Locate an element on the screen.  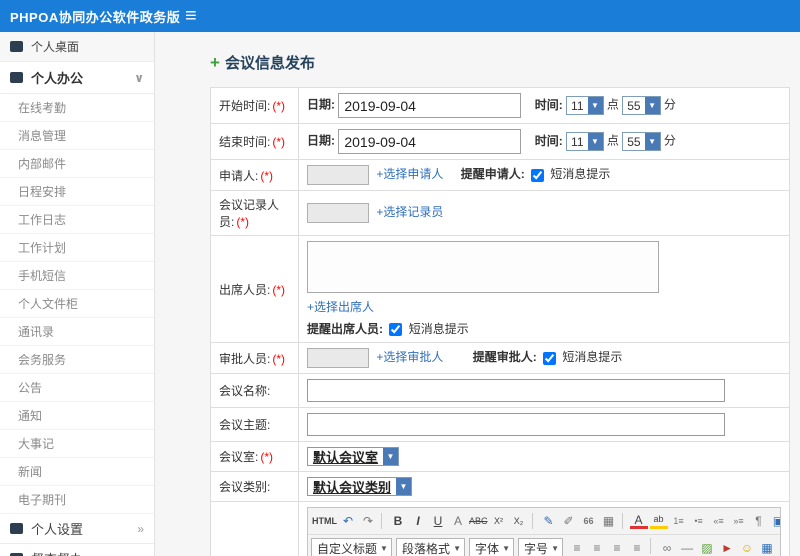
font-color-icon: A is located at coordinates (638, 521).